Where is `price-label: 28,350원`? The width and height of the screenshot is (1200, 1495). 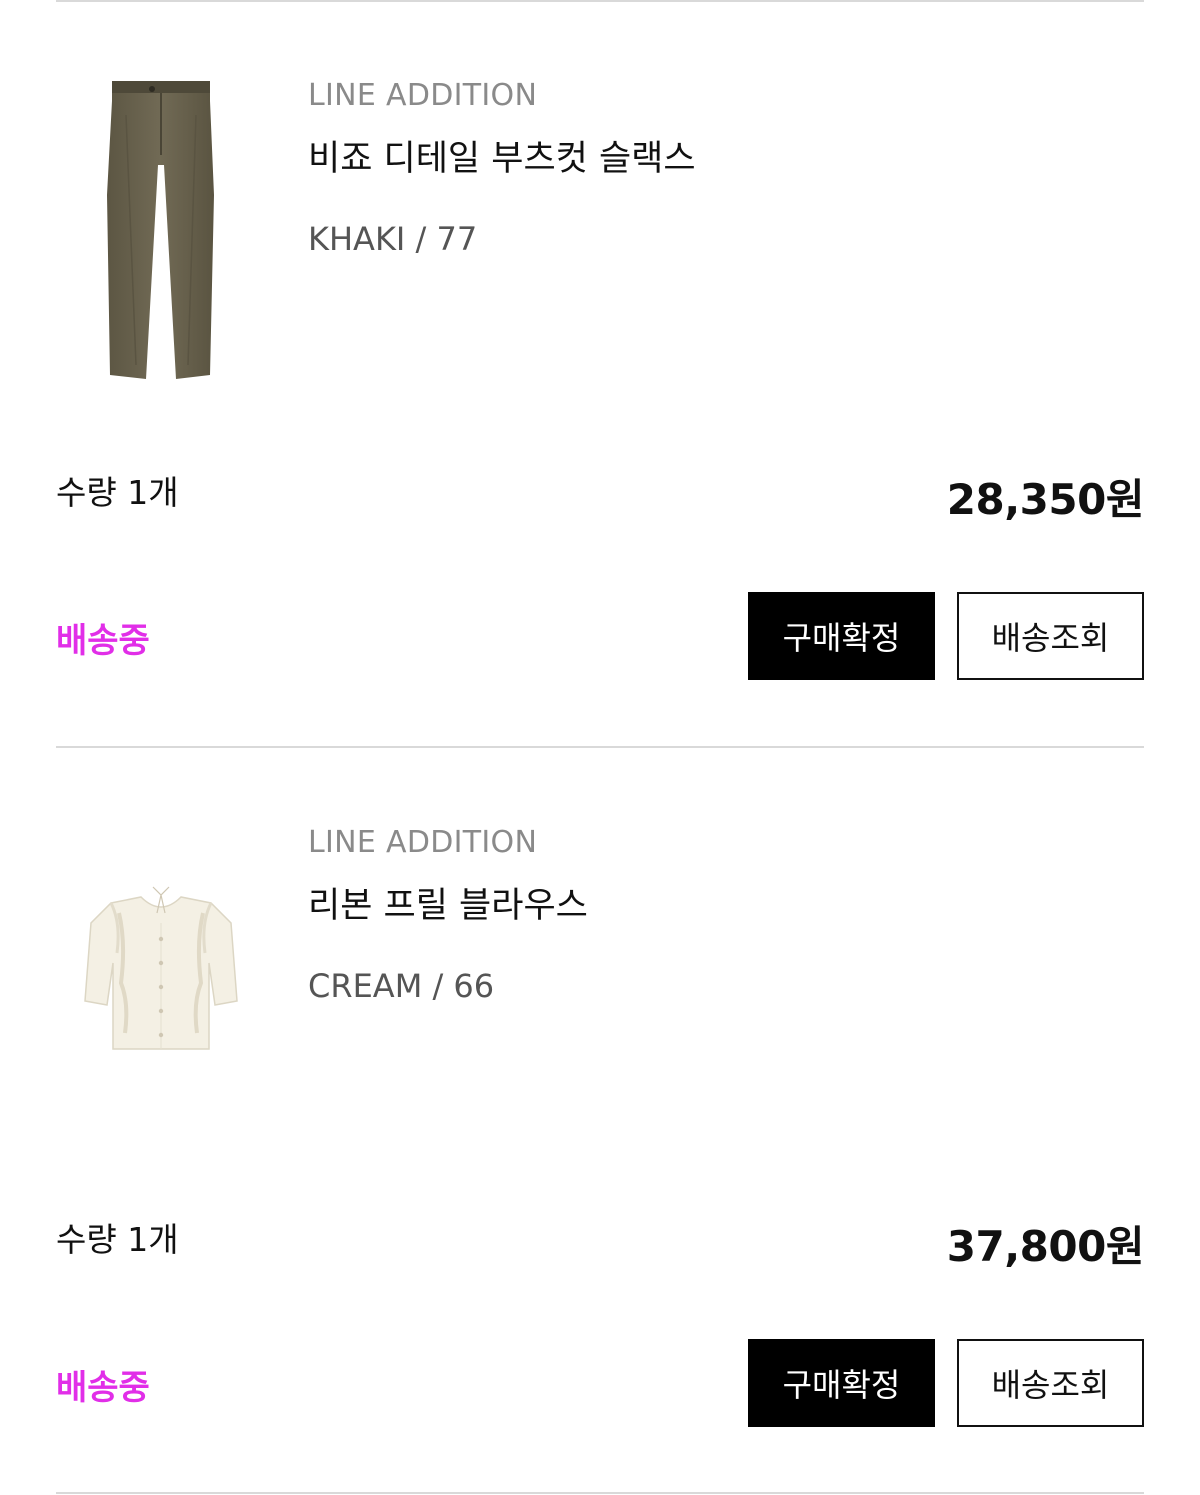
price-label: 28,350원 is located at coordinates (1045, 499).